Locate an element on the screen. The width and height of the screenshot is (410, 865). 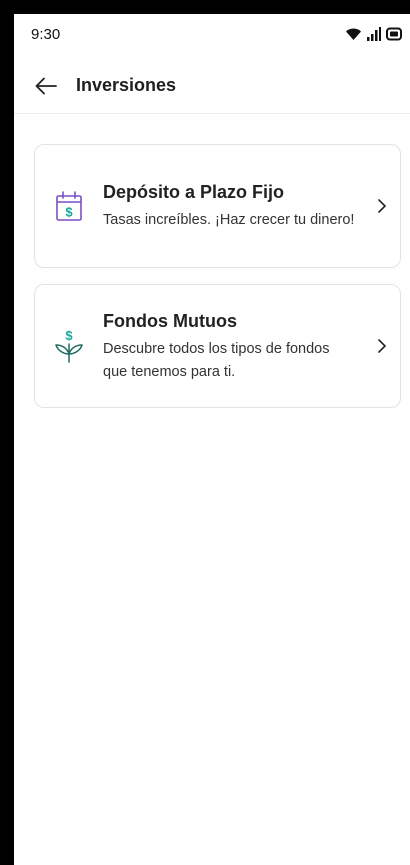
signal-icon is located at coordinates (374, 34).